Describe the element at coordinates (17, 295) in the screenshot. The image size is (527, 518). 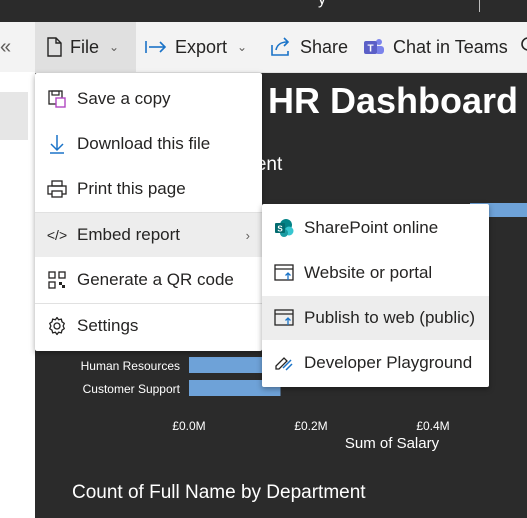
I see `navigation-pane` at that location.